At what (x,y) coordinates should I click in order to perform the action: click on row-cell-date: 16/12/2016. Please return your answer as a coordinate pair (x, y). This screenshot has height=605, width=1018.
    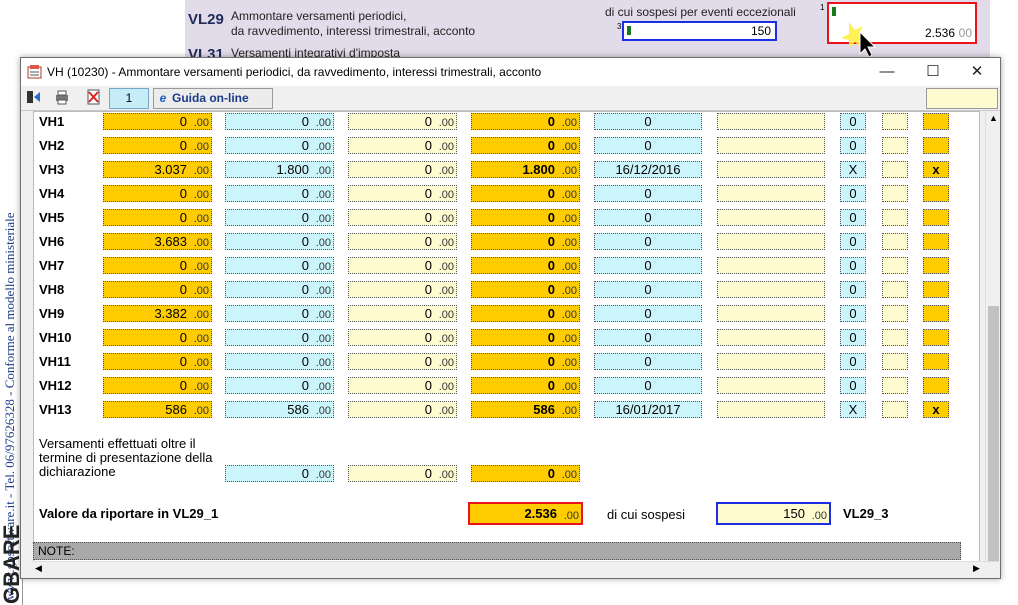
    Looking at the image, I should click on (648, 169).